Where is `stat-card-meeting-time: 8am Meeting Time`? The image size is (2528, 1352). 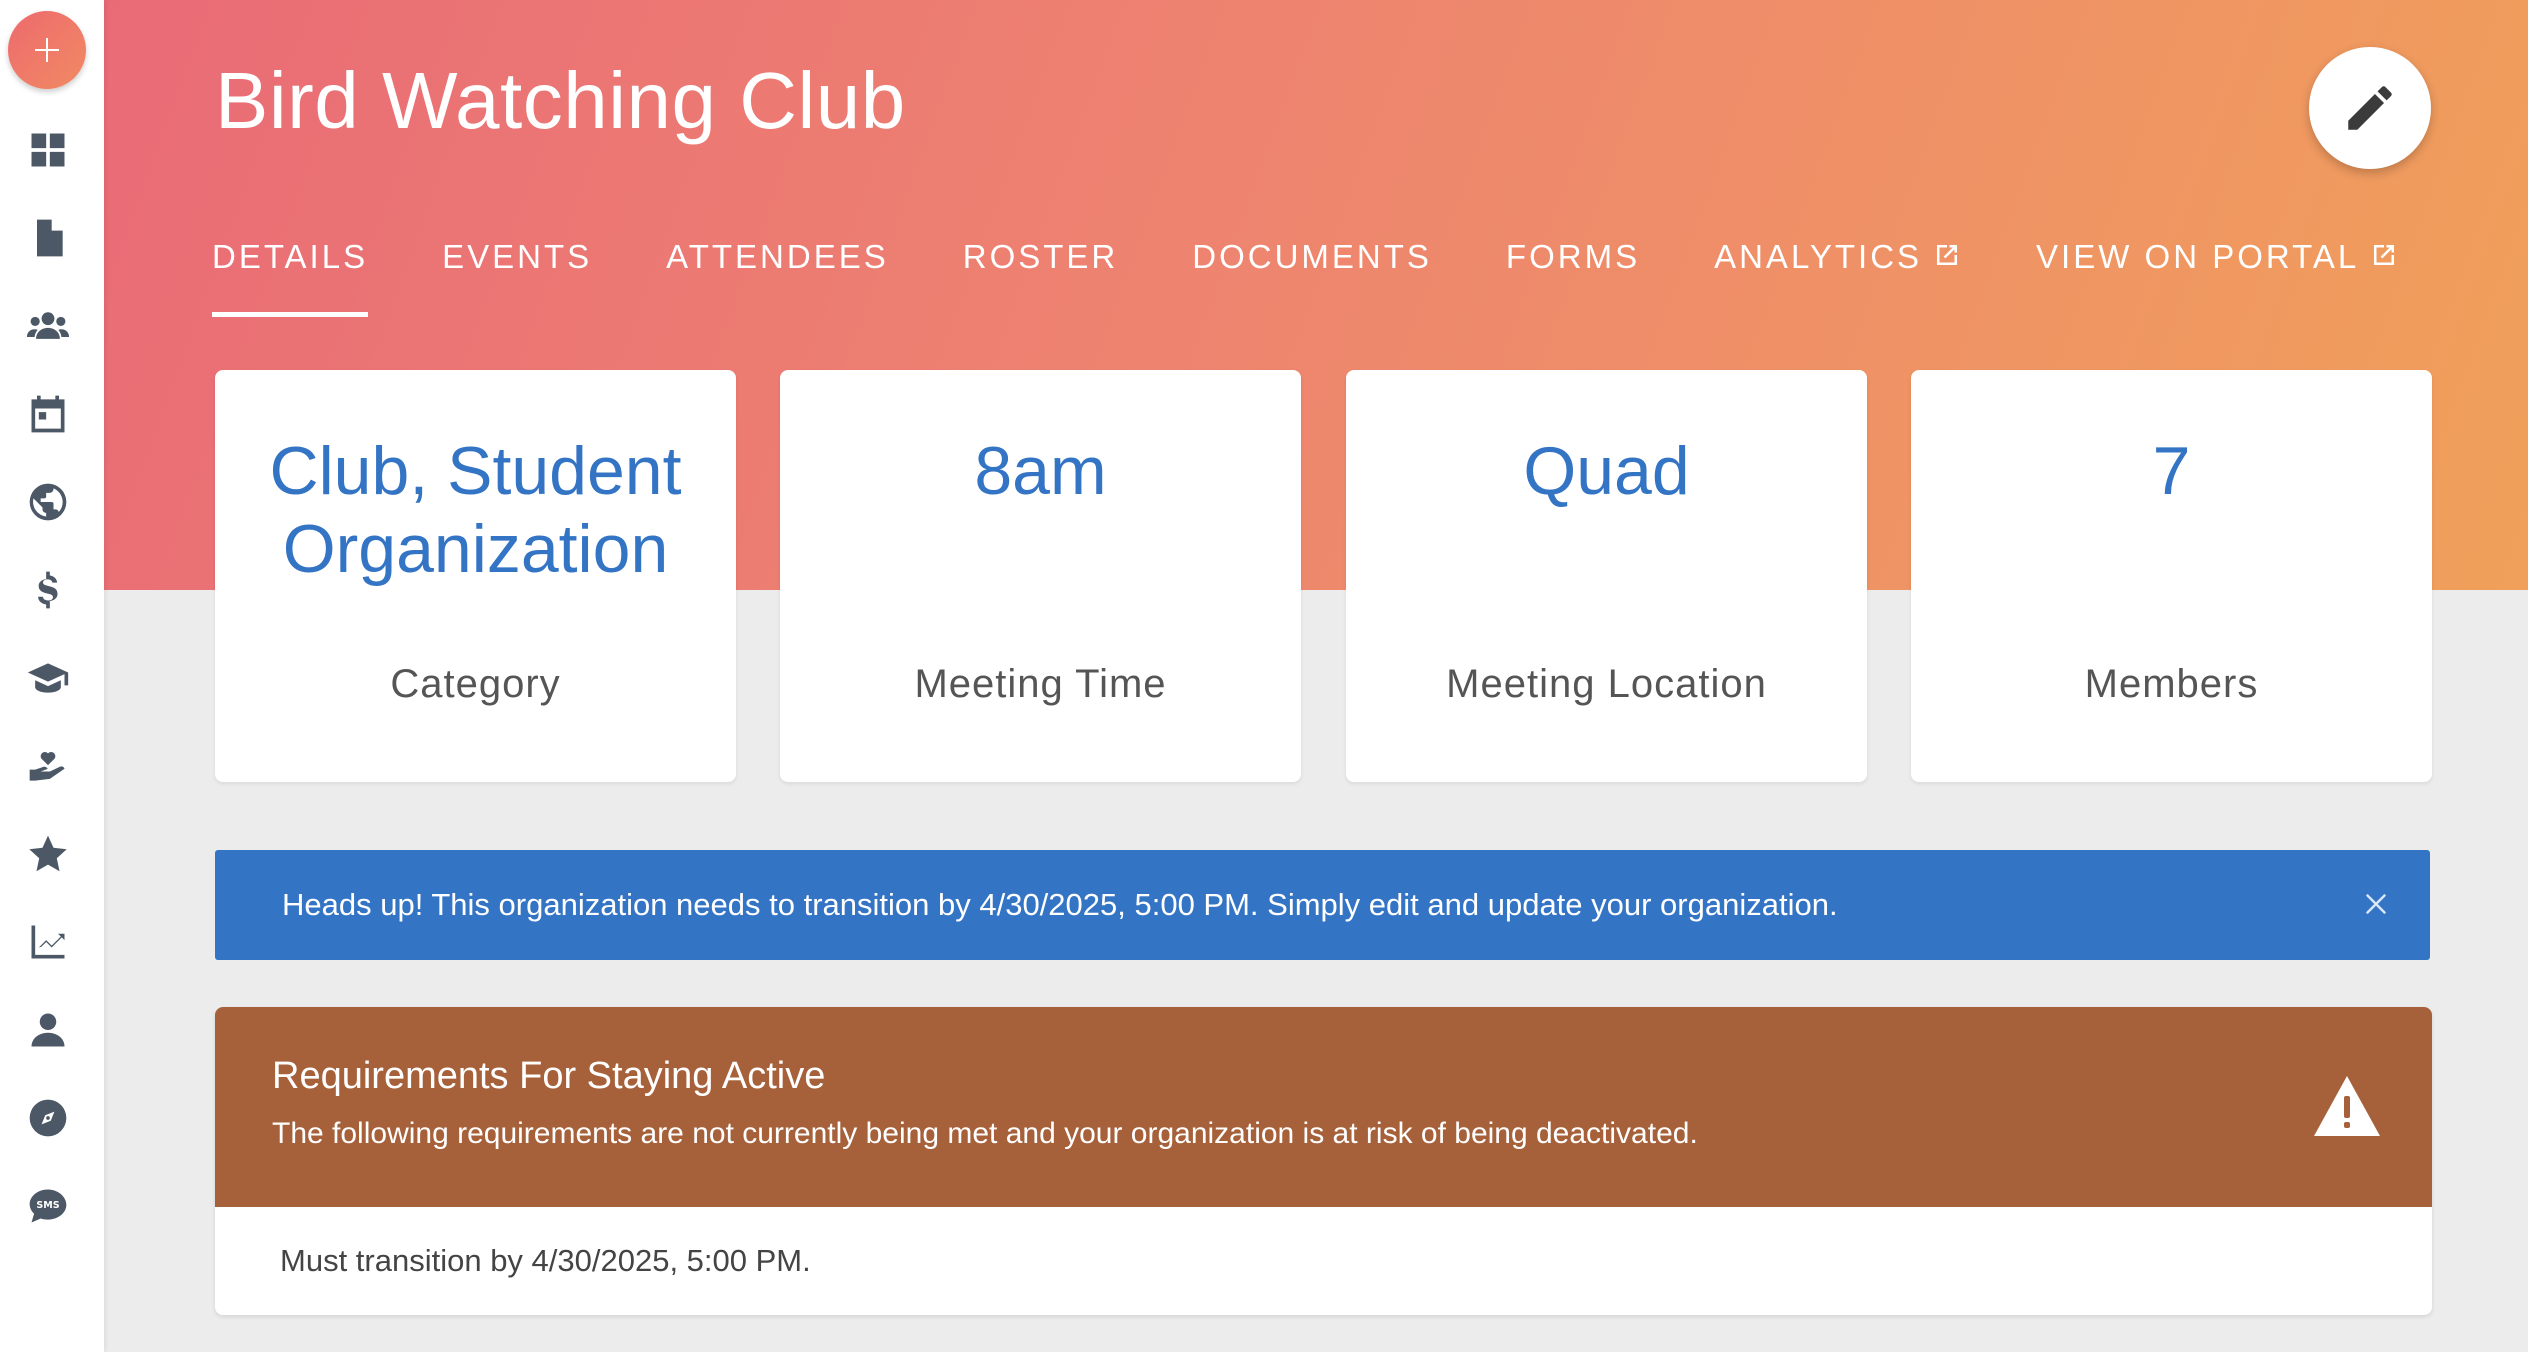
stat-card-meeting-time: 8am Meeting Time is located at coordinates (1040, 576).